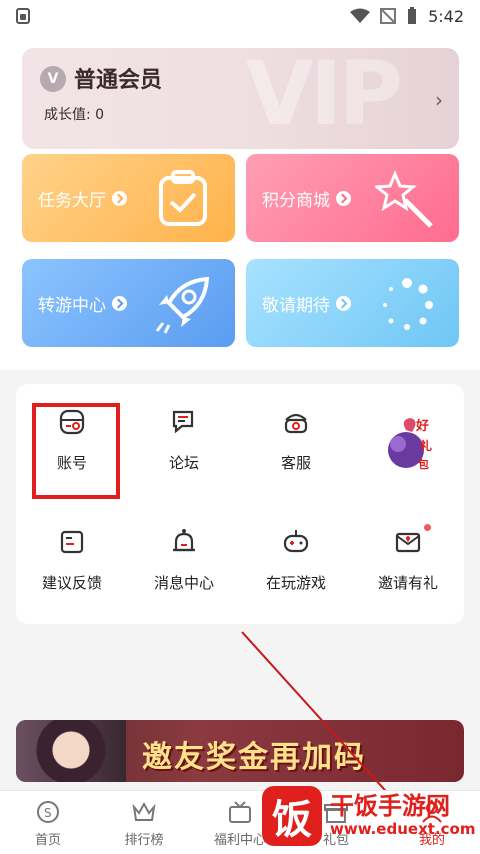 The image size is (480, 854). I want to click on wifi-icon, so click(360, 15).